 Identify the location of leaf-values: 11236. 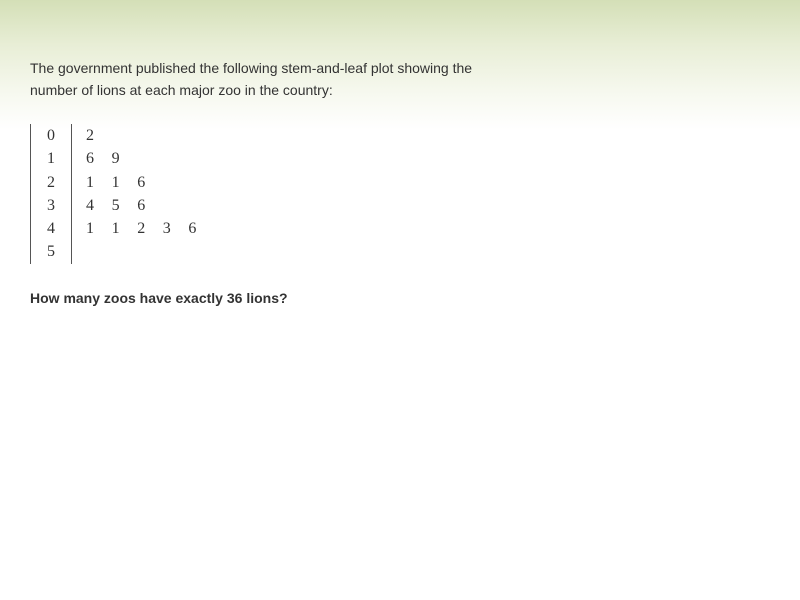
(143, 228).